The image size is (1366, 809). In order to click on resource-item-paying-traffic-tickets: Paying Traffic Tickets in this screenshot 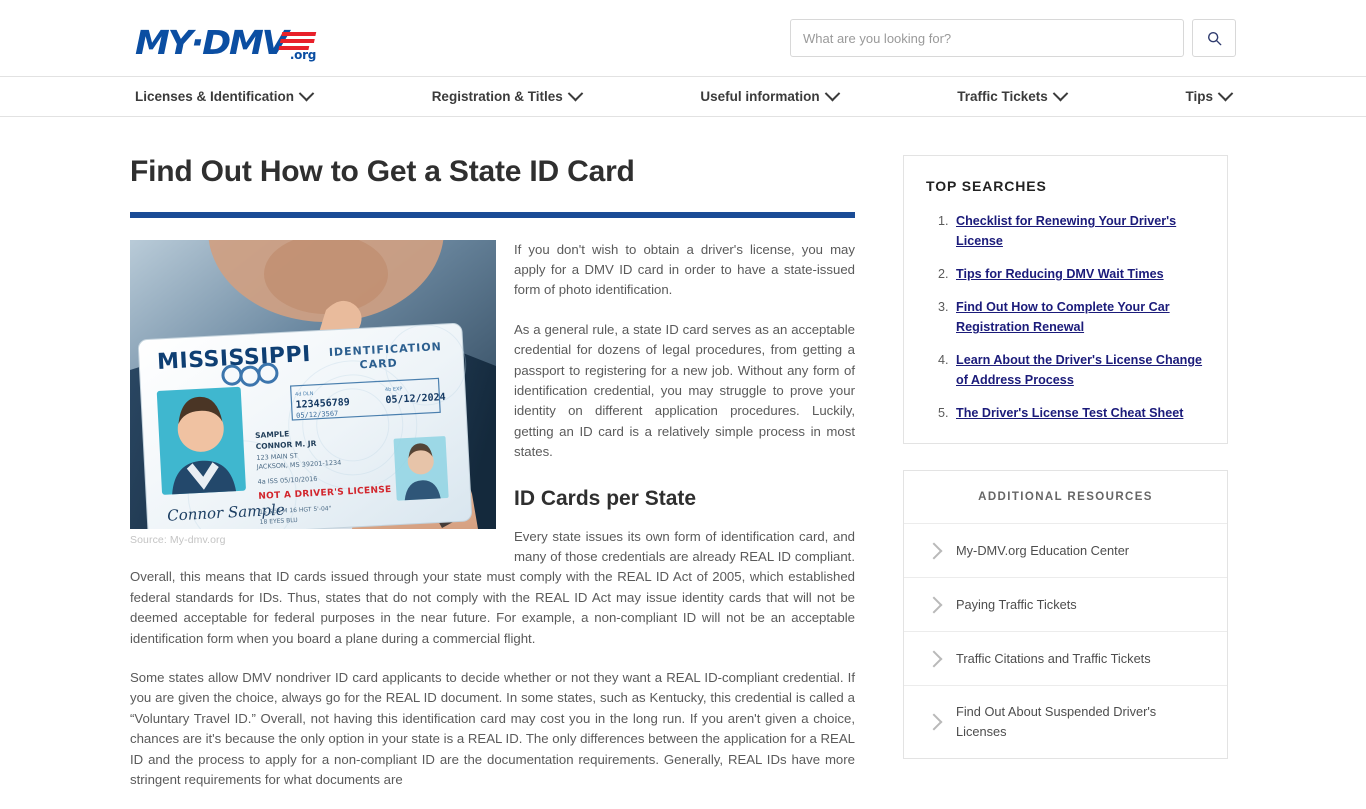, I will do `click(1065, 605)`.